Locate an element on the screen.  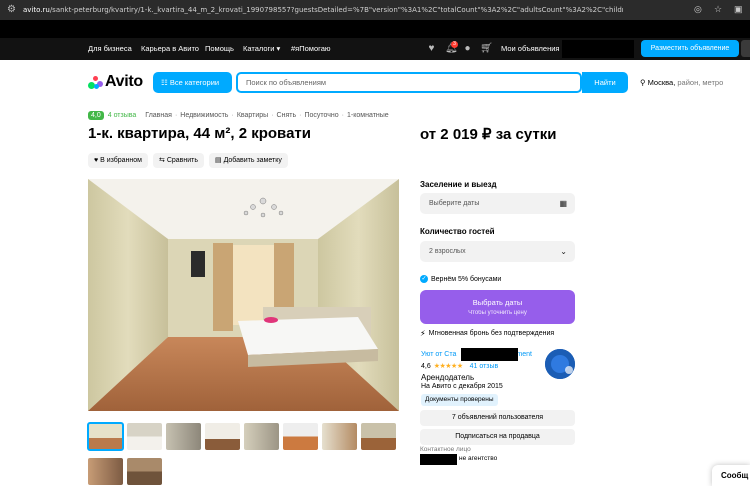
crumb-rent: Снять is located at coordinates (287, 115).